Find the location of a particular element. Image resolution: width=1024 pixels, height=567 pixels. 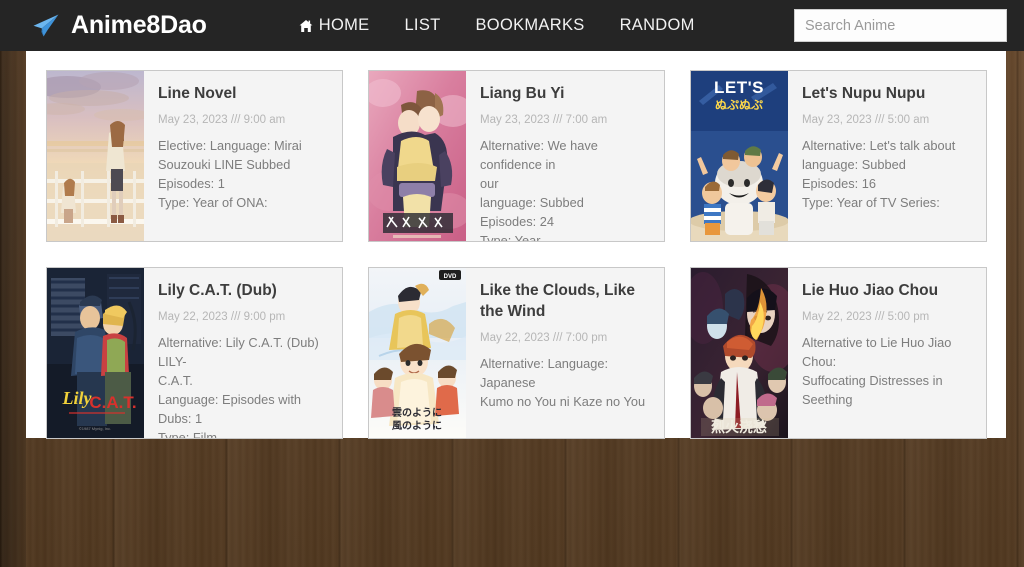

anime-thumbnail-lily-cat: Lily C.A.T. ©1987 Mynig, Inc. is located at coordinates (95, 353).